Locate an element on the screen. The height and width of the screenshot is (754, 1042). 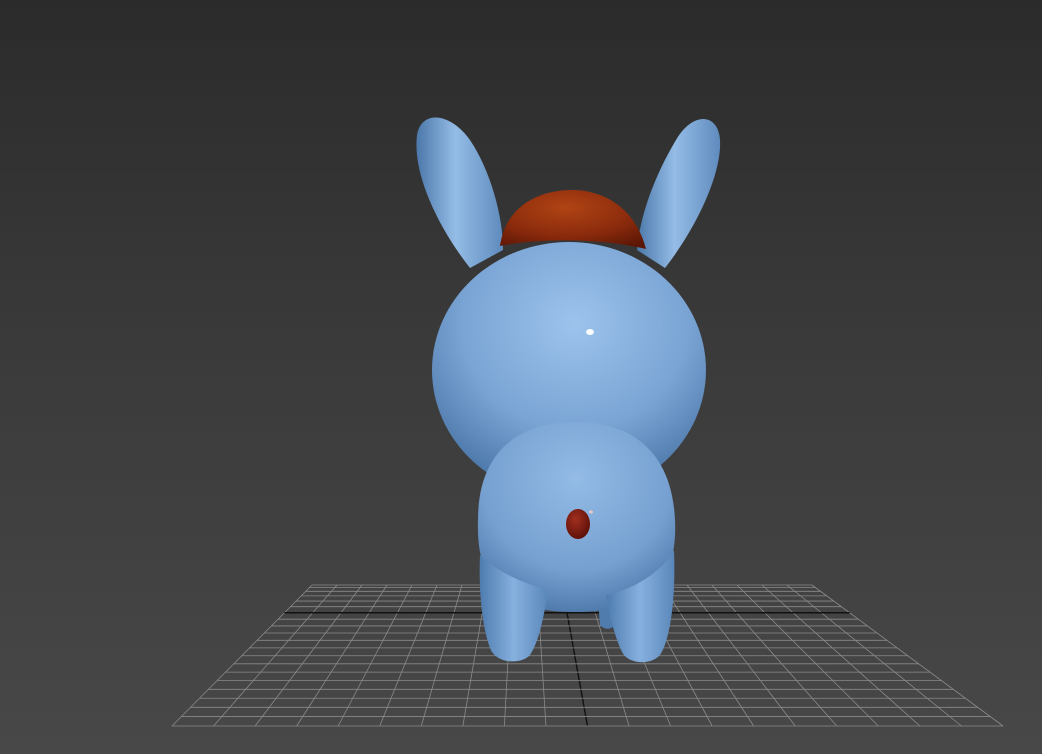
tail-highlight is located at coordinates (591, 512).